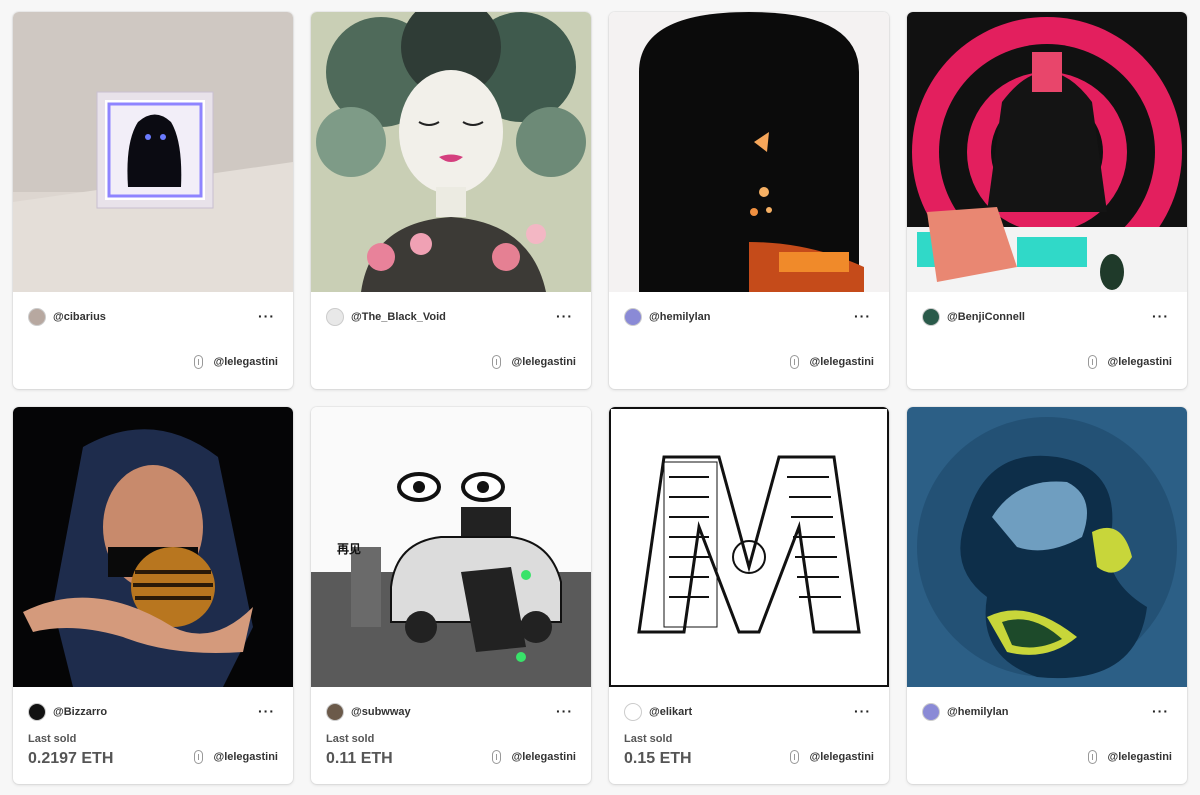  What do you see at coordinates (80, 712) in the screenshot?
I see `creator-handle: @Bizzarro` at bounding box center [80, 712].